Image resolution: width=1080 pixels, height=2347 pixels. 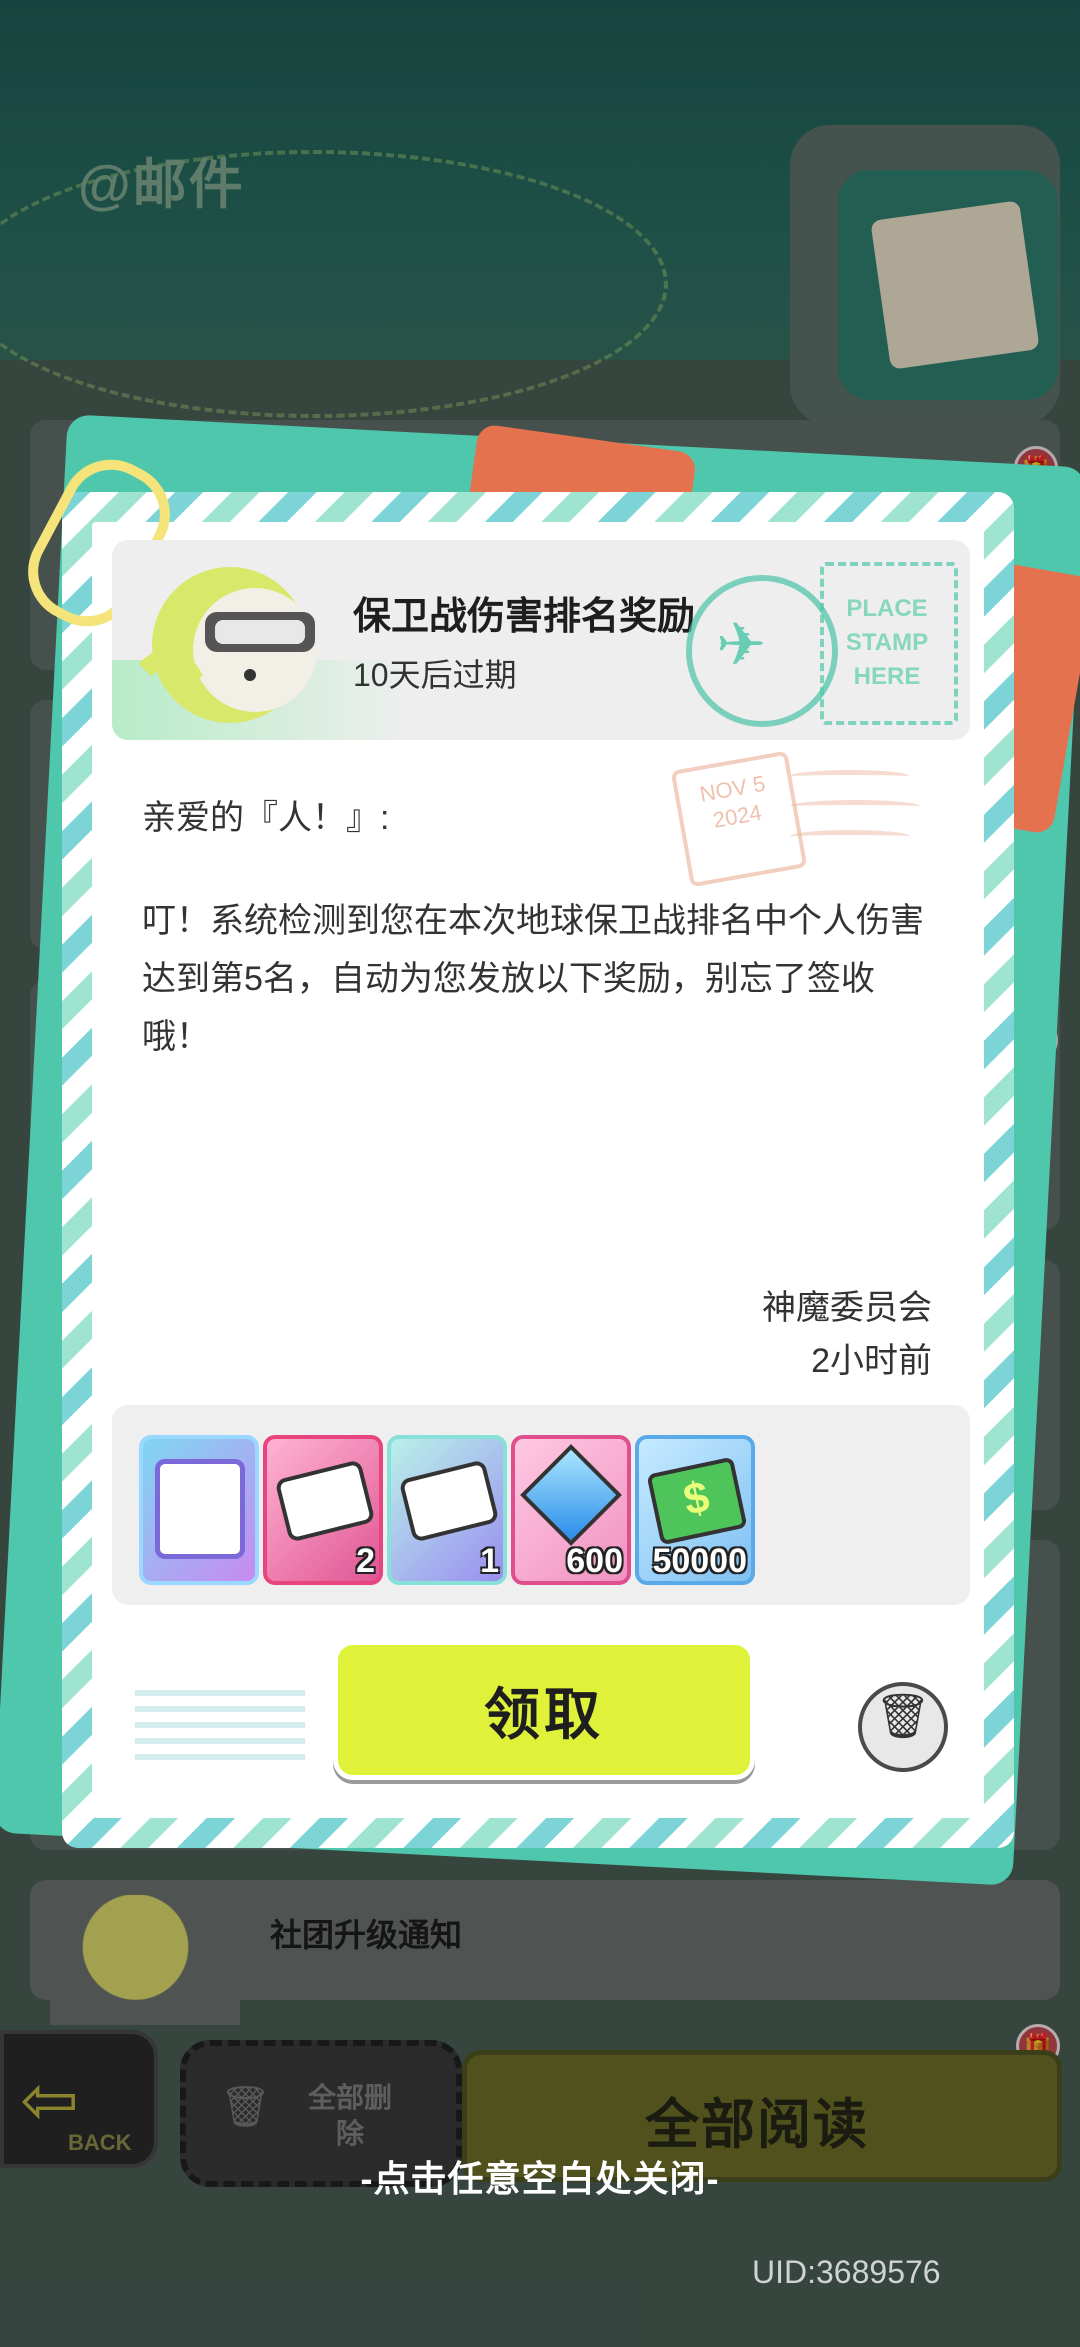 I want to click on reward-item-avatar-frame, so click(x=199, y=1510).